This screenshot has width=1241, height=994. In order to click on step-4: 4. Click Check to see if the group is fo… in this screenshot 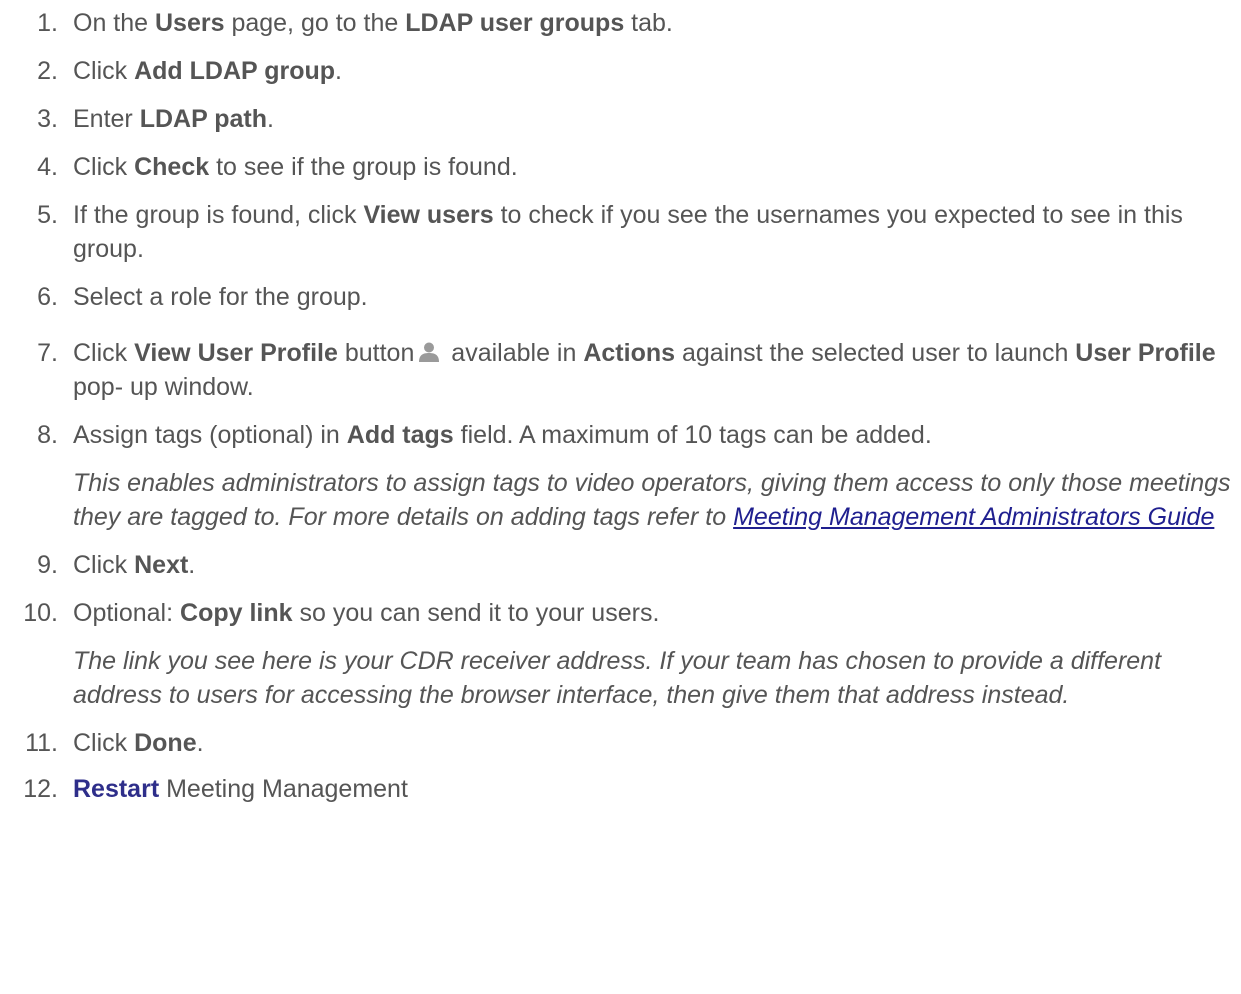, I will do `click(620, 167)`.